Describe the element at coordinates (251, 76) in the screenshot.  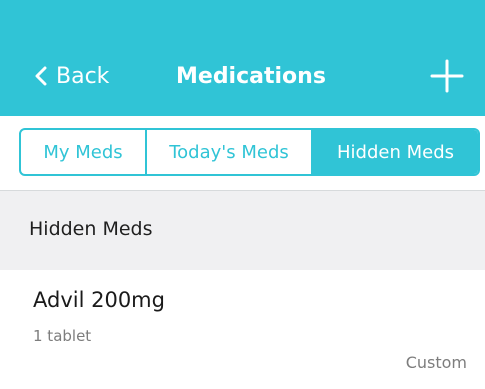
I see `page-title: Medications` at that location.